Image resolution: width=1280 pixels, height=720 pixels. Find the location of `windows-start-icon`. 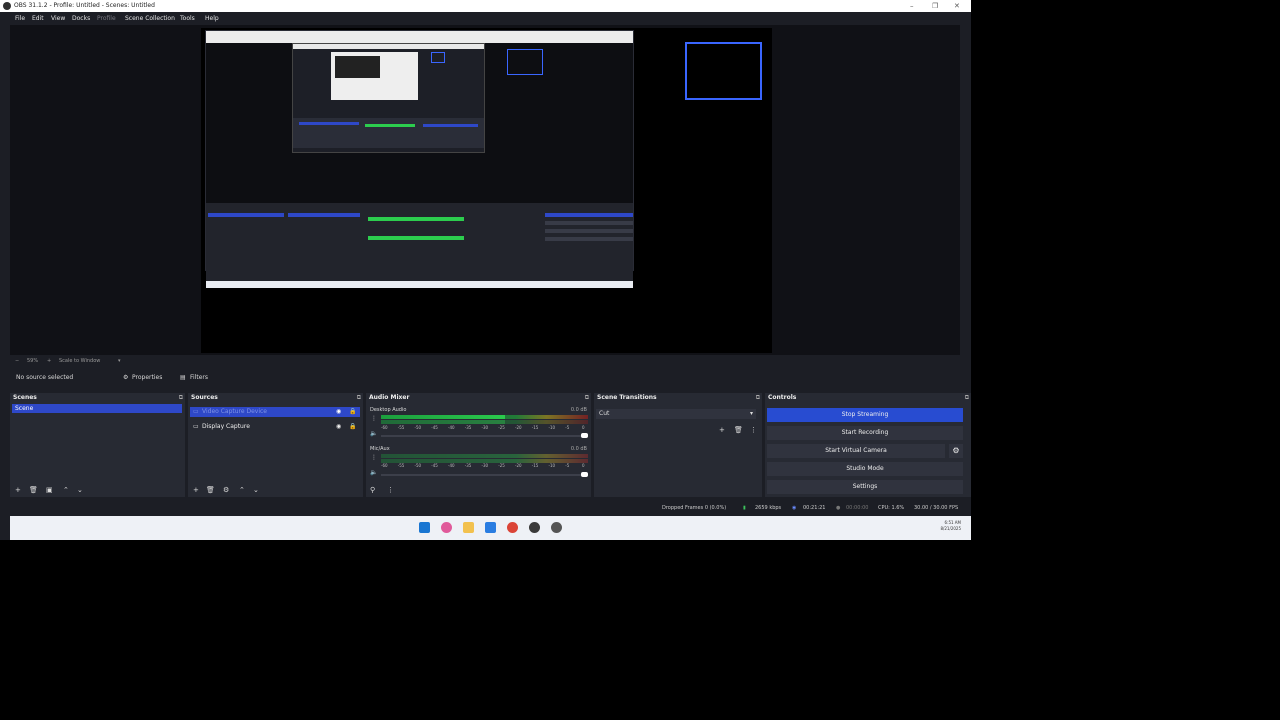

windows-start-icon is located at coordinates (424, 527).